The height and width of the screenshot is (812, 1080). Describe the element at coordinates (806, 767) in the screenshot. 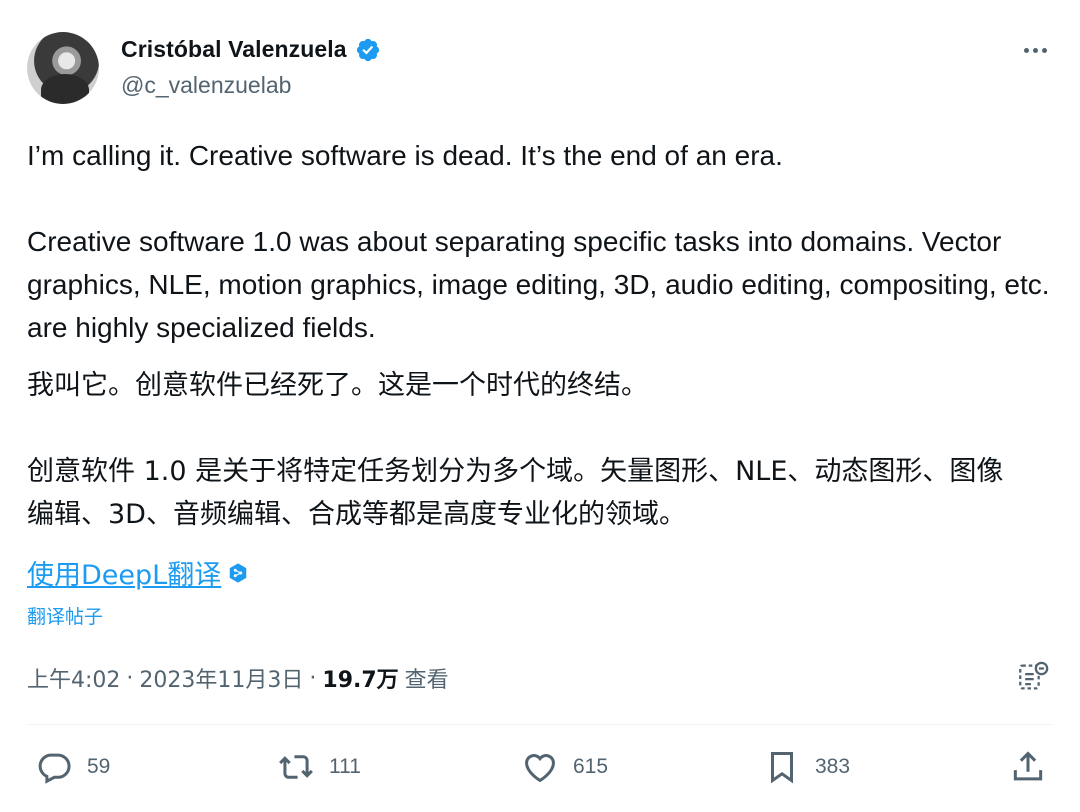

I see `bookmark-button: 383` at that location.